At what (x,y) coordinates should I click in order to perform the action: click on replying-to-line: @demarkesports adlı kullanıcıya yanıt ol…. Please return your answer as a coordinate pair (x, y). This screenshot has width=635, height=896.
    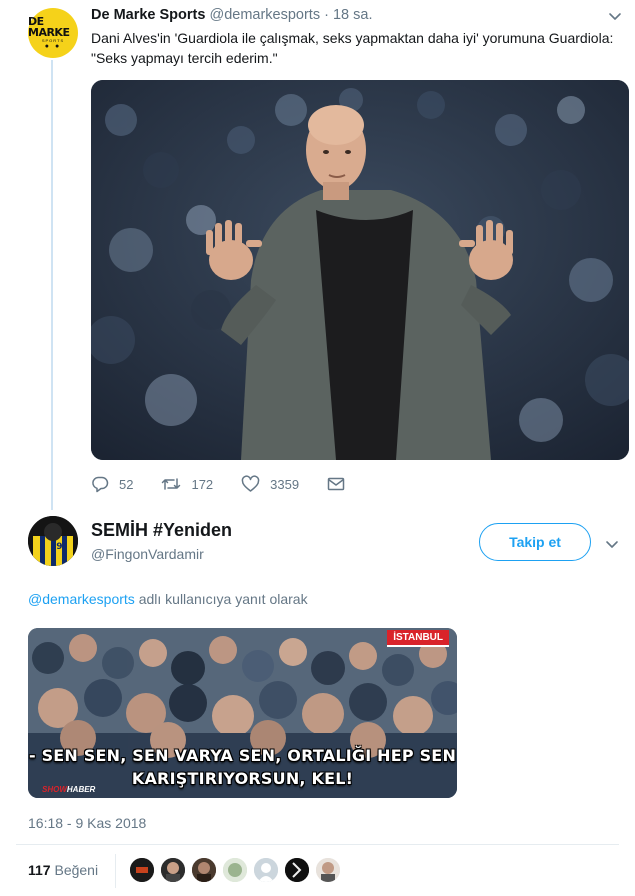
    Looking at the image, I should click on (168, 599).